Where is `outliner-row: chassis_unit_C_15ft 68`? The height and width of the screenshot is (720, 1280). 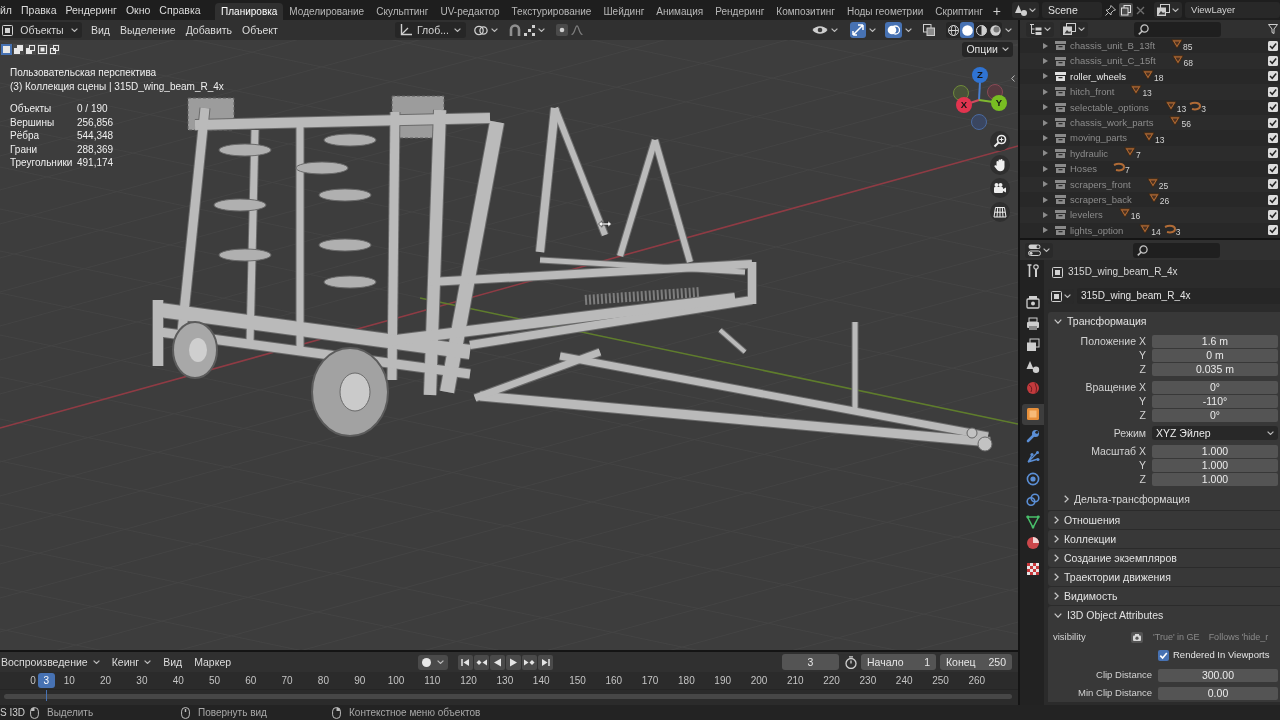 outliner-row: chassis_unit_C_15ft 68 is located at coordinates (1150, 61).